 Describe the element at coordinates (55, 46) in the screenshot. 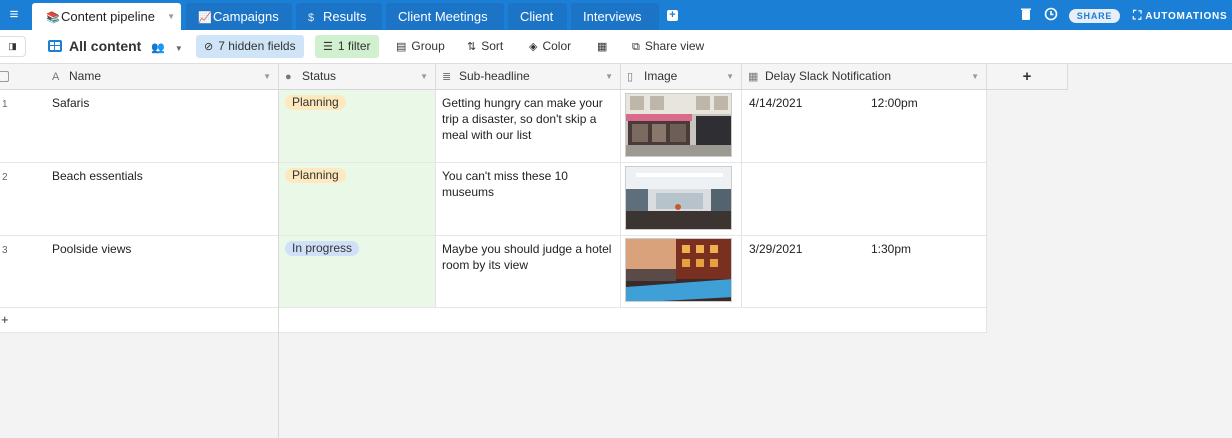

I see `grid-view-icon` at that location.